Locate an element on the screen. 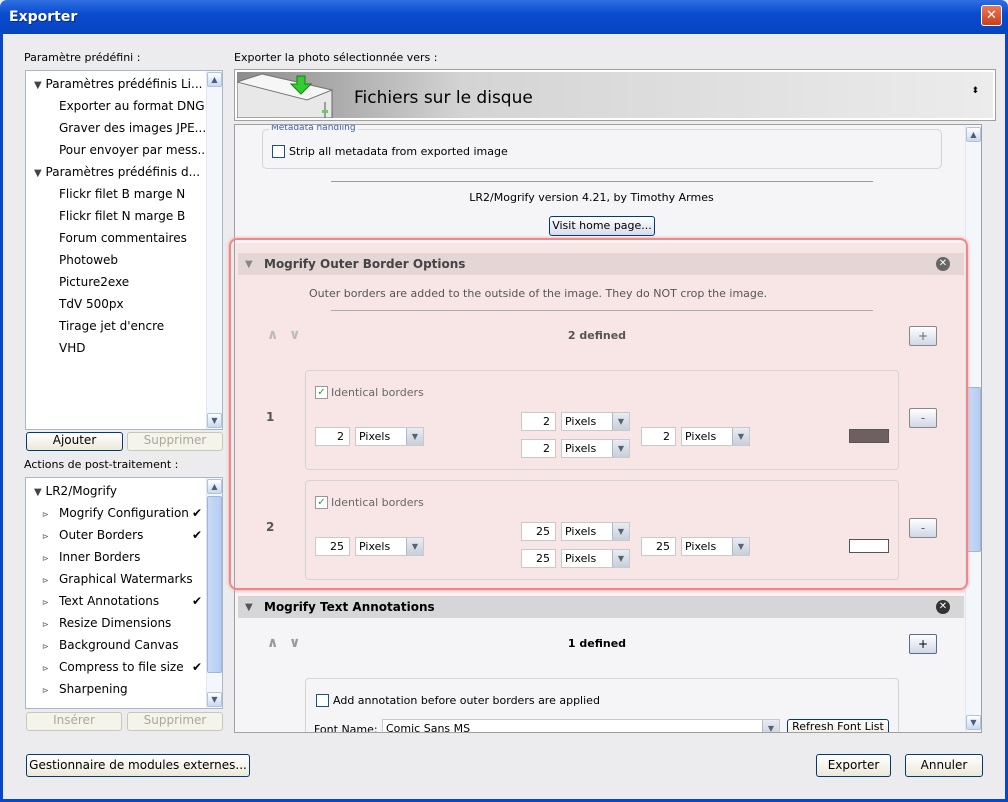 This screenshot has height=802, width=1008. updown-icon: ⬍ is located at coordinates (975, 91).